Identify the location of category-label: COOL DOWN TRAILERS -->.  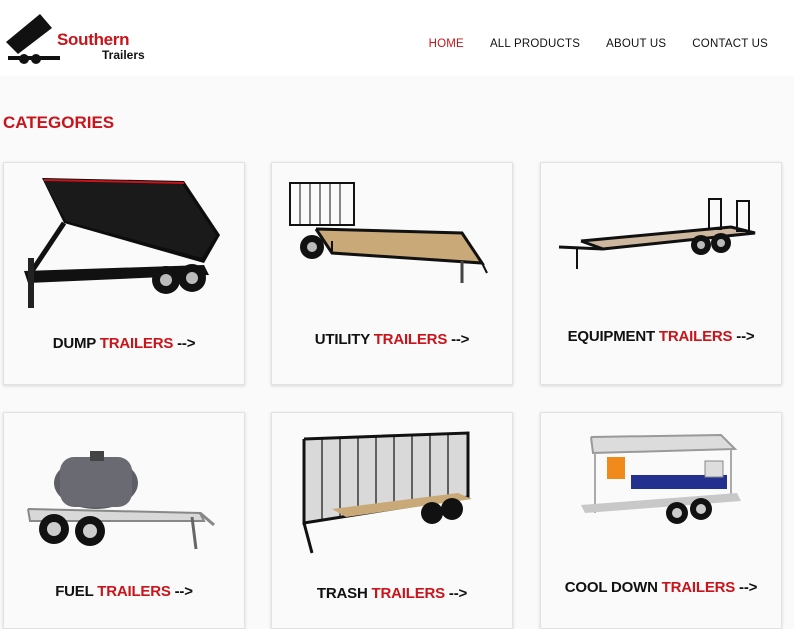
(661, 587).